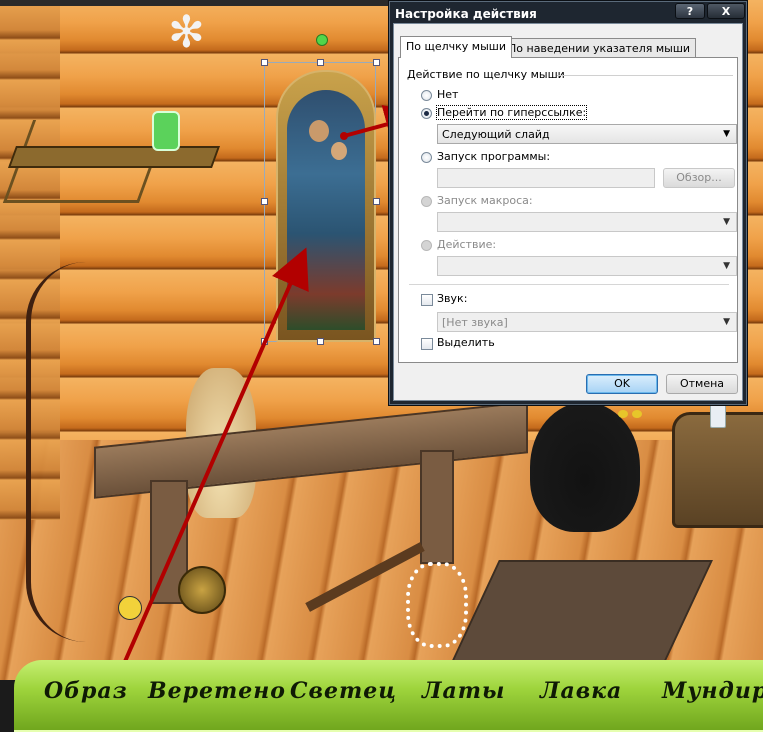 This screenshot has width=763, height=732. Describe the element at coordinates (587, 266) in the screenshot. I see `action-dropdown: ▼` at that location.